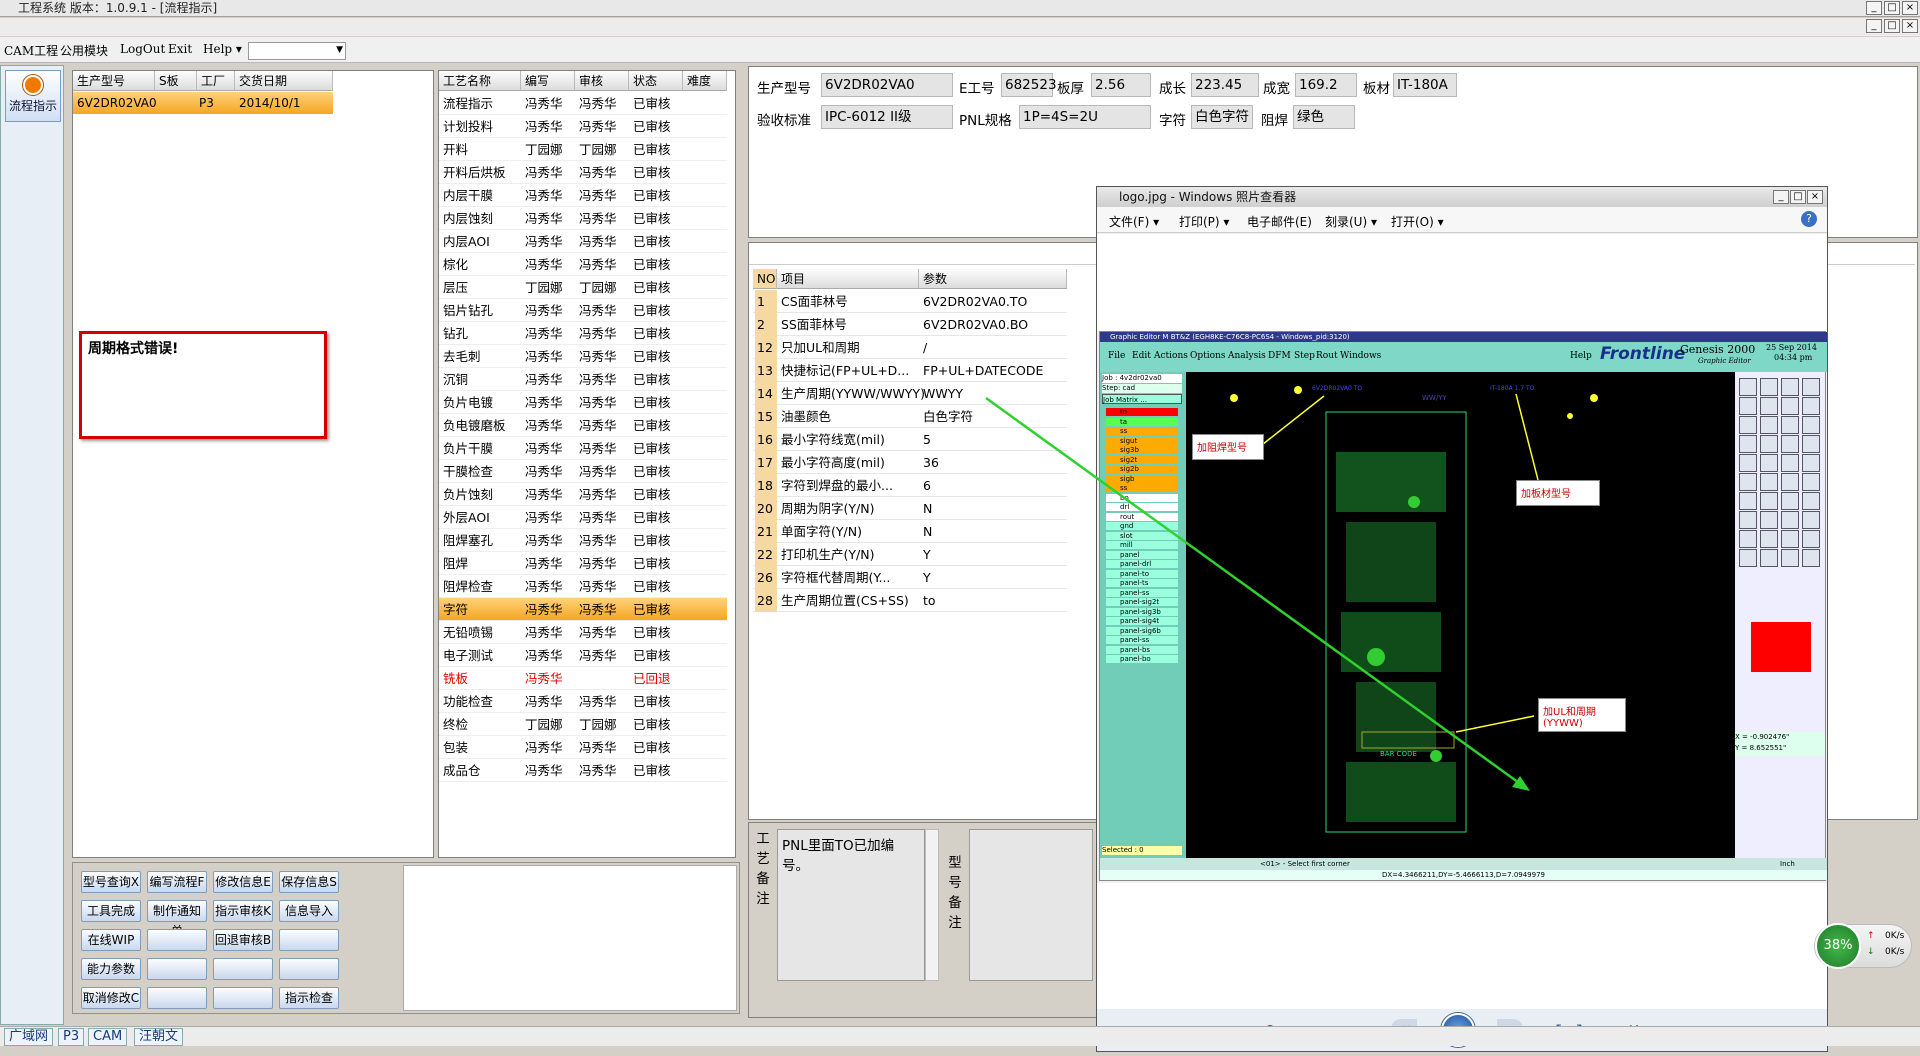 The width and height of the screenshot is (1920, 1056). Describe the element at coordinates (1892, 26) in the screenshot. I see `mdi-restore-button: □` at that location.